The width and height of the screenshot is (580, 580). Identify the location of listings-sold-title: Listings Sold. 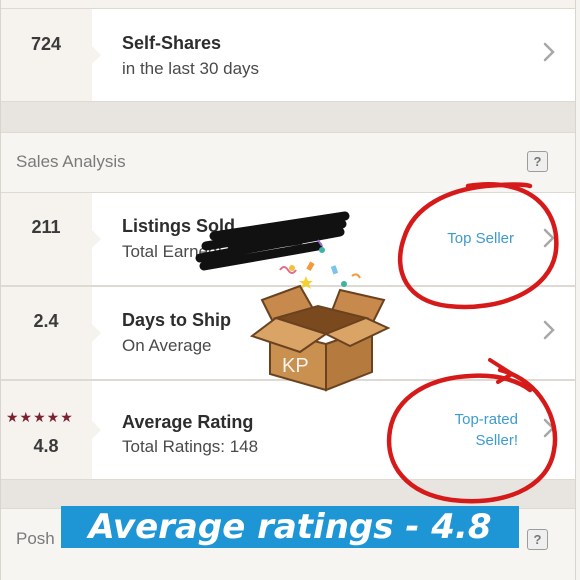
(179, 226).